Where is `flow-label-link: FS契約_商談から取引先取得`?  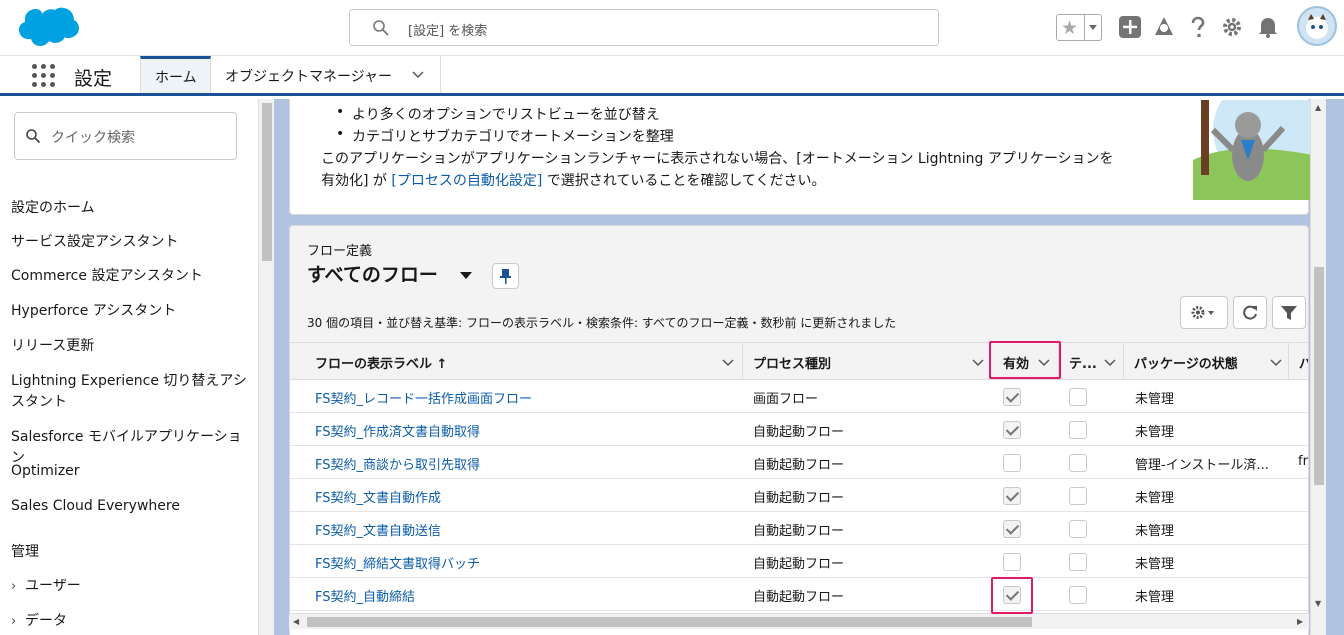 flow-label-link: FS契約_商談から取引先取得 is located at coordinates (397, 463).